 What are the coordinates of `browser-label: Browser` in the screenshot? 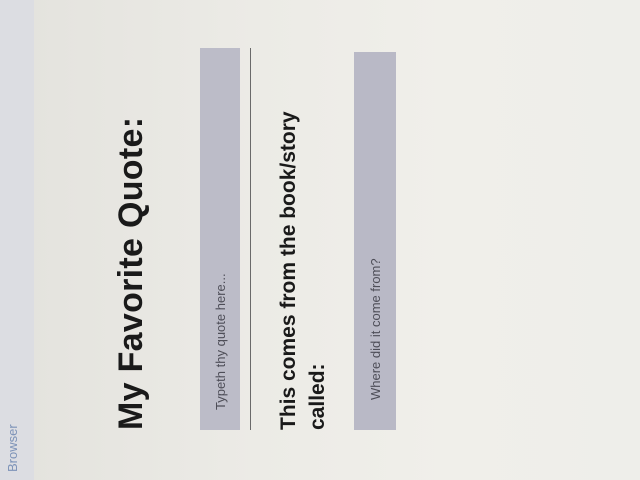 It's located at (12, 448).